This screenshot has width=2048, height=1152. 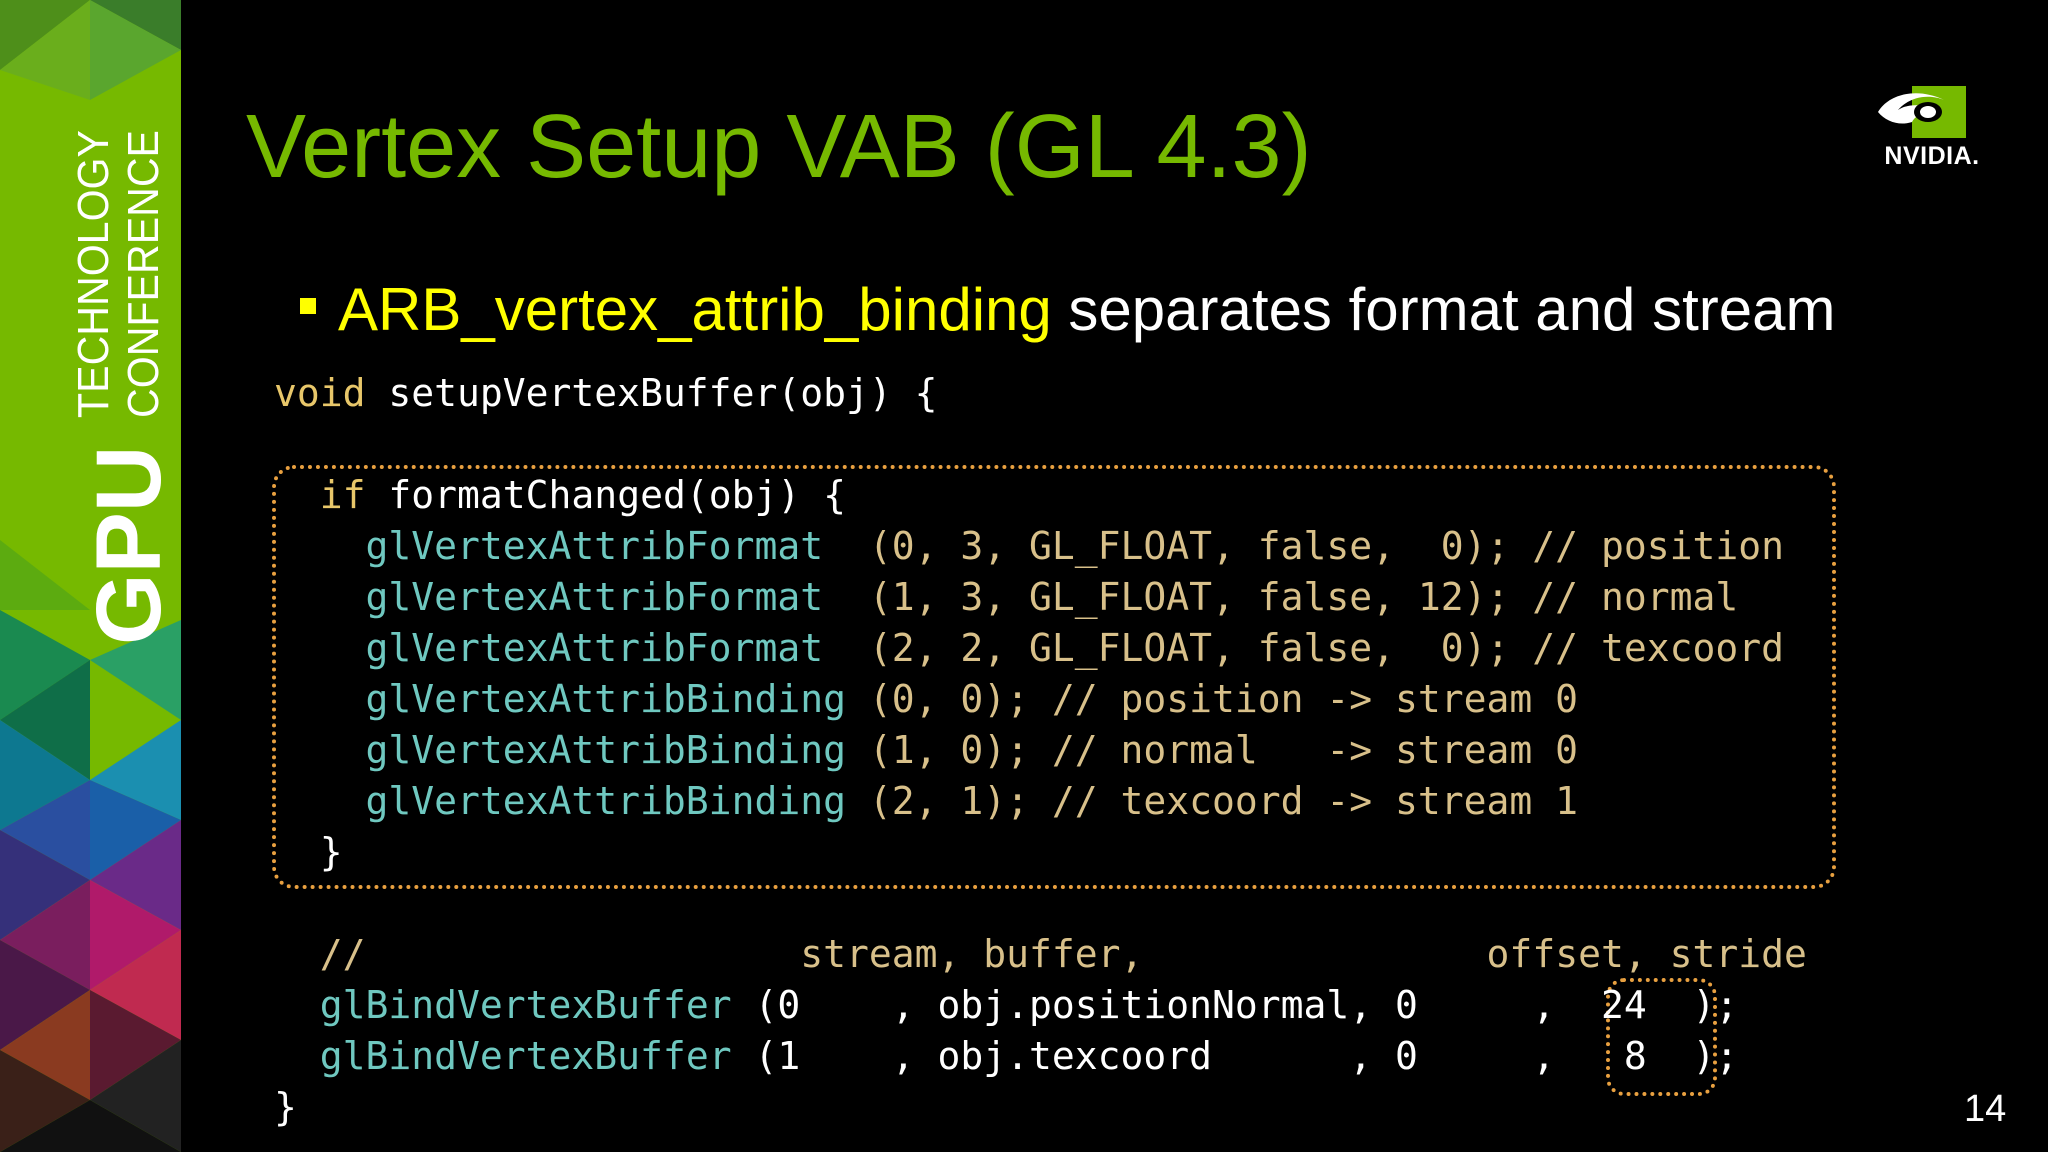 I want to click on gpu-label: GPU, so click(x=129, y=545).